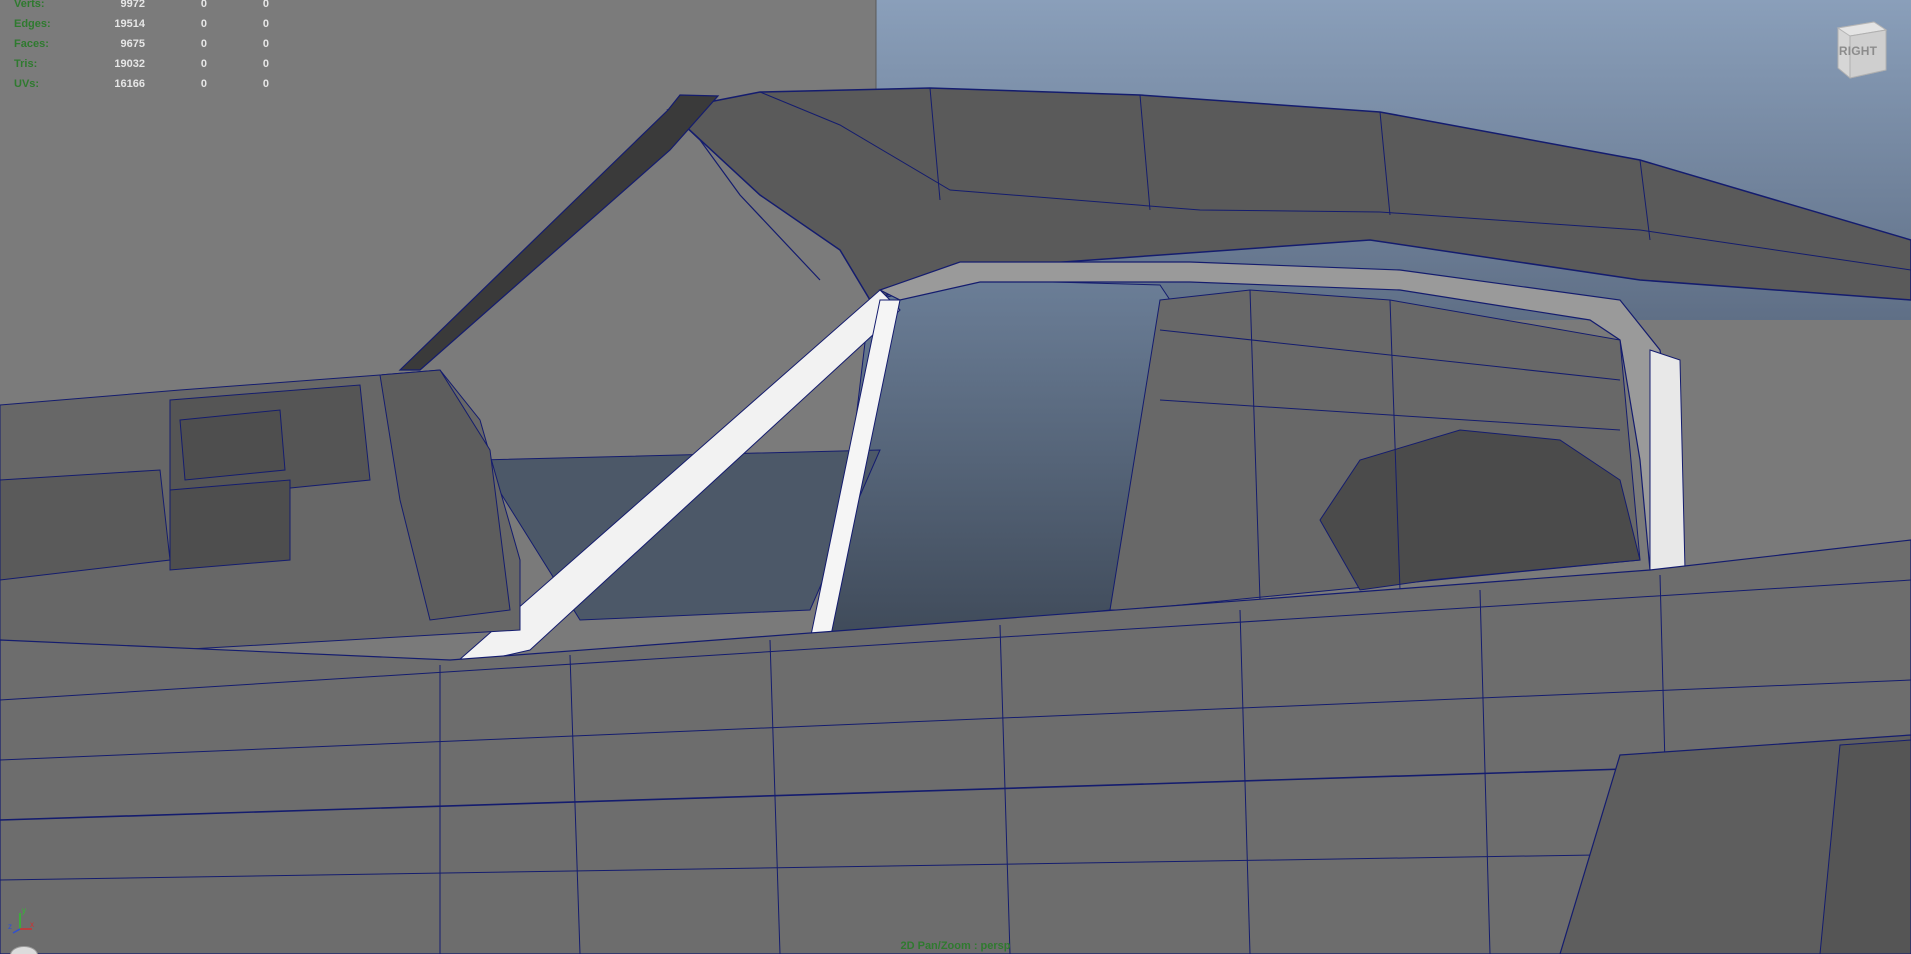  I want to click on view-cube-label: RIGHT, so click(1858, 51).